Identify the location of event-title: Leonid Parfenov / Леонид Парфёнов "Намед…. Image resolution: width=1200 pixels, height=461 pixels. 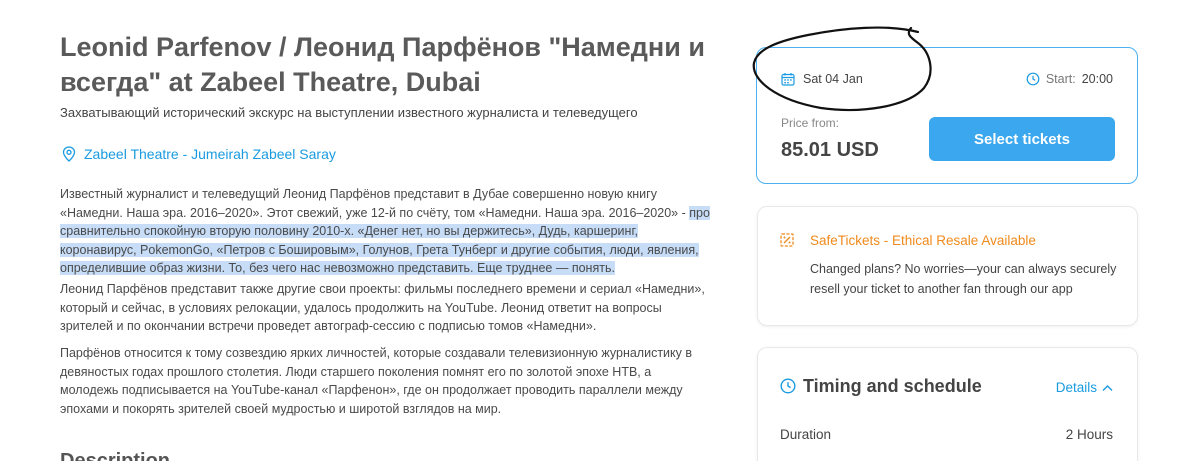
(382, 64).